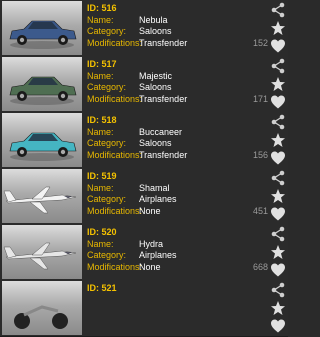 This screenshot has width=320, height=337. What do you see at coordinates (102, 232) in the screenshot?
I see `vehicle-id: ID: 520` at bounding box center [102, 232].